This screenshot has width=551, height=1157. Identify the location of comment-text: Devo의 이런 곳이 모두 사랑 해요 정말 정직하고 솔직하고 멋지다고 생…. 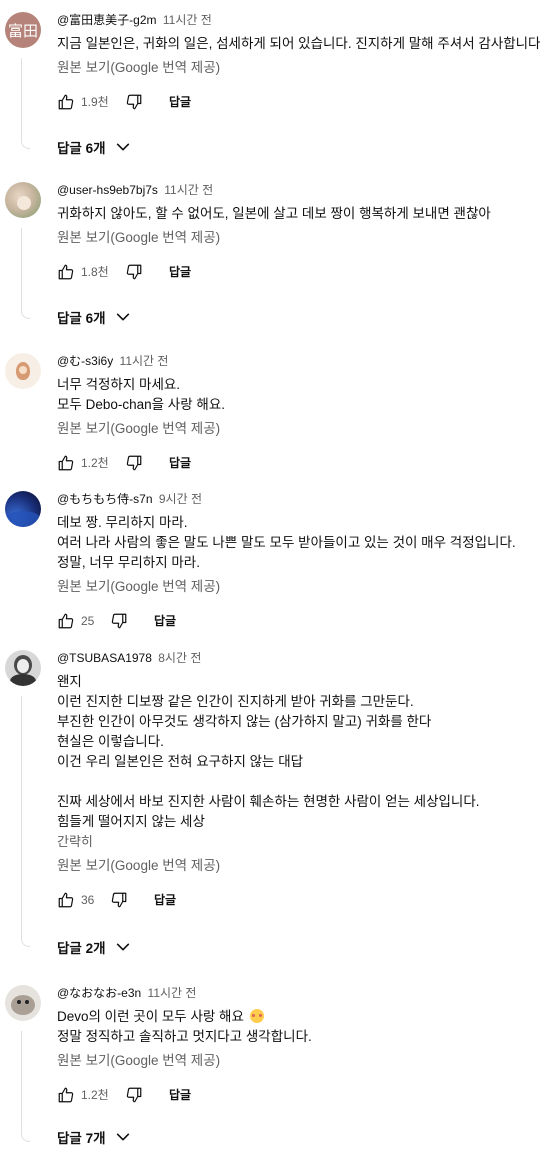
(304, 1027).